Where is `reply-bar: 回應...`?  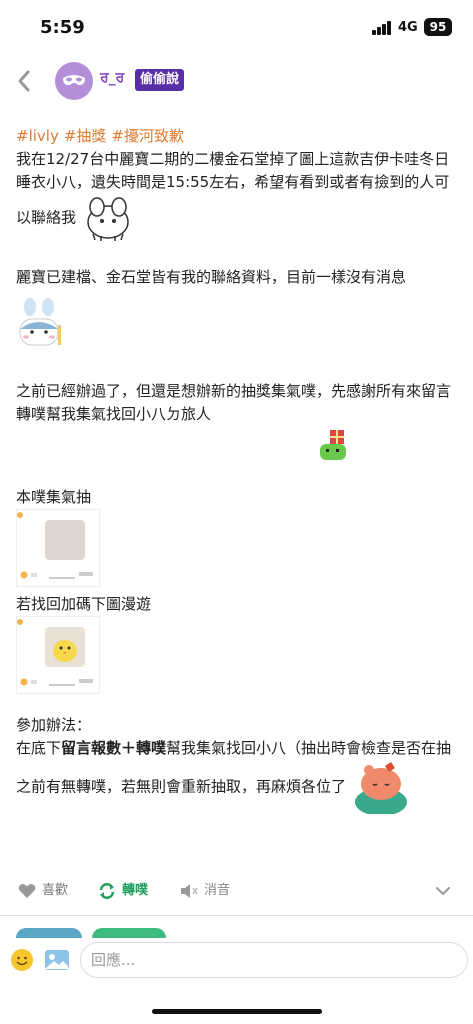
reply-bar: 回應... is located at coordinates (236, 963).